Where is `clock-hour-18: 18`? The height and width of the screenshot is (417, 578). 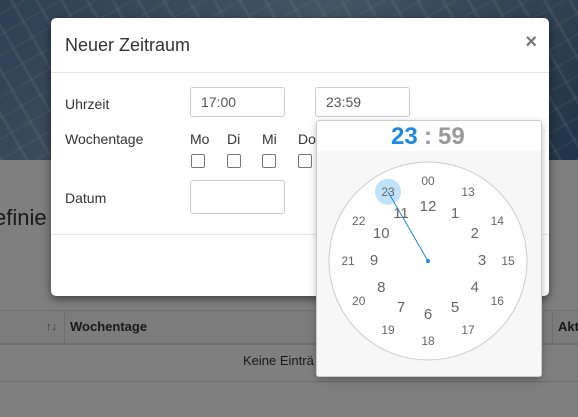 clock-hour-18: 18 is located at coordinates (428, 341).